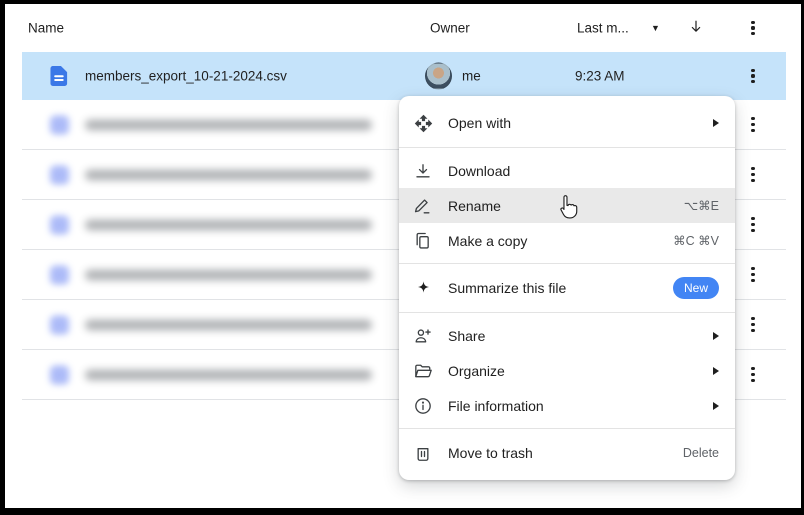 This screenshot has height=515, width=804. What do you see at coordinates (423, 241) in the screenshot?
I see `copy-icon` at bounding box center [423, 241].